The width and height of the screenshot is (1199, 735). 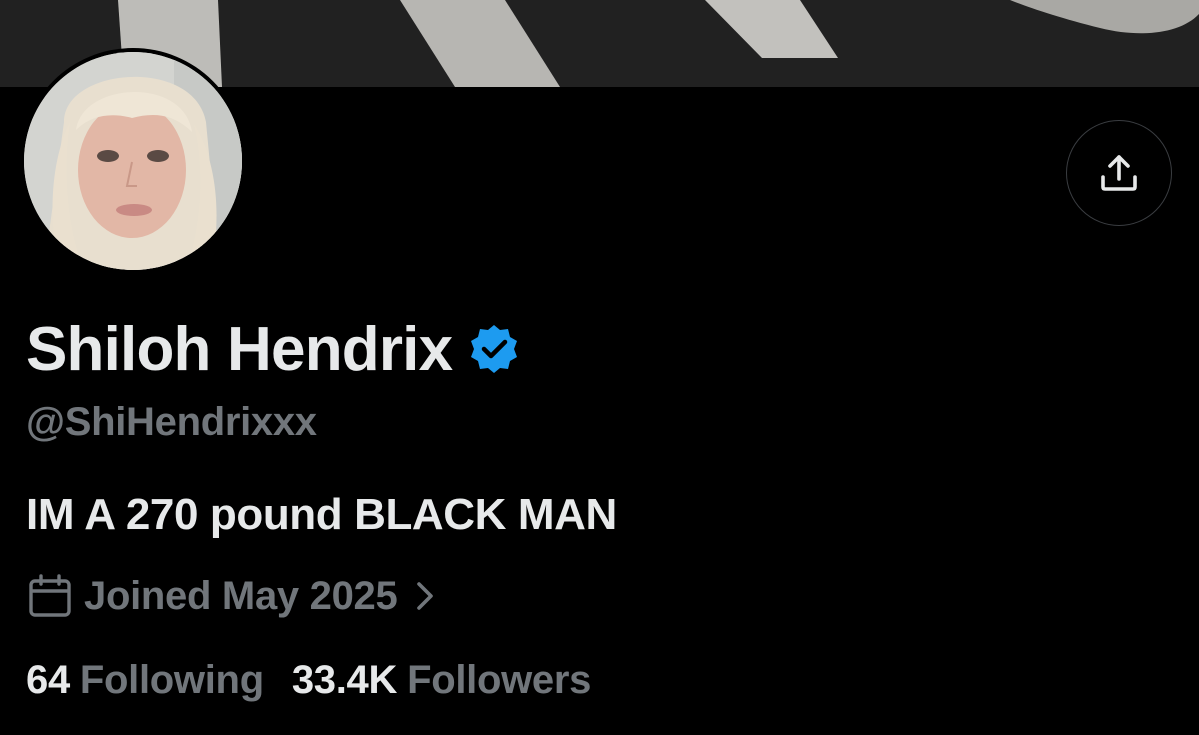 I want to click on avatar-ring, so click(x=133, y=161).